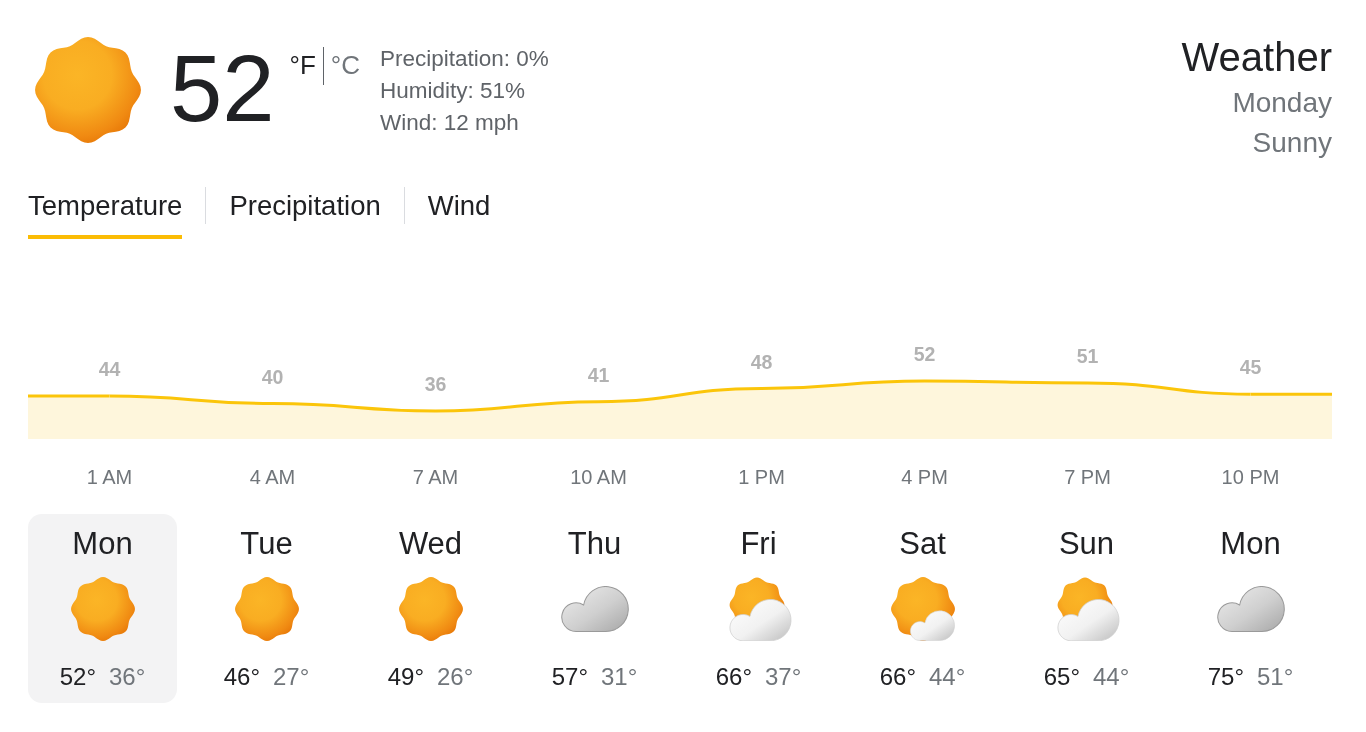  I want to click on day-text: Monday, so click(1282, 103).